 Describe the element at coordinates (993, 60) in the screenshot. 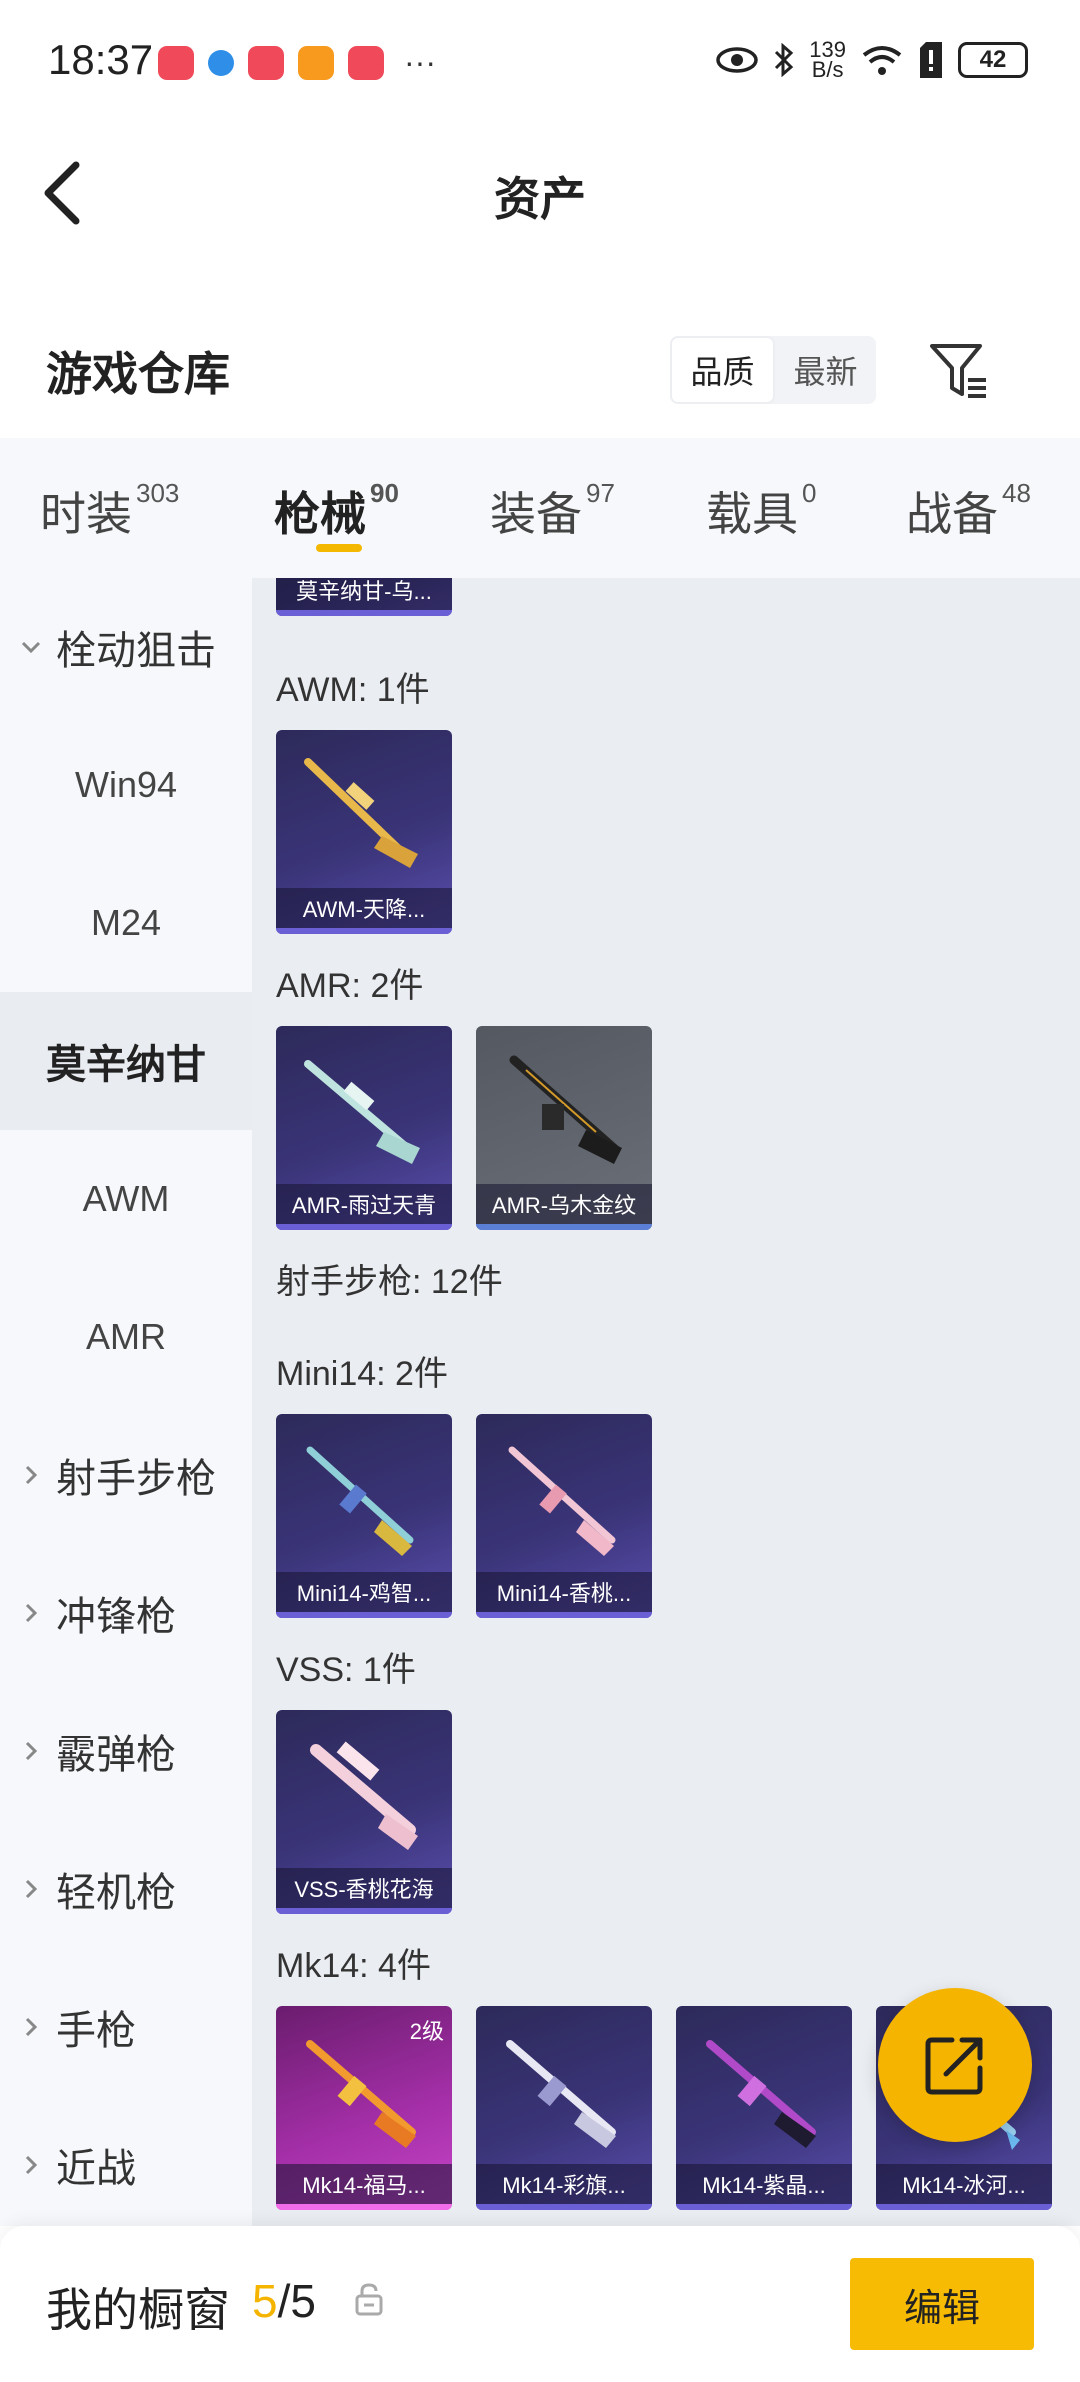

I see `battery-indicator: 42` at that location.